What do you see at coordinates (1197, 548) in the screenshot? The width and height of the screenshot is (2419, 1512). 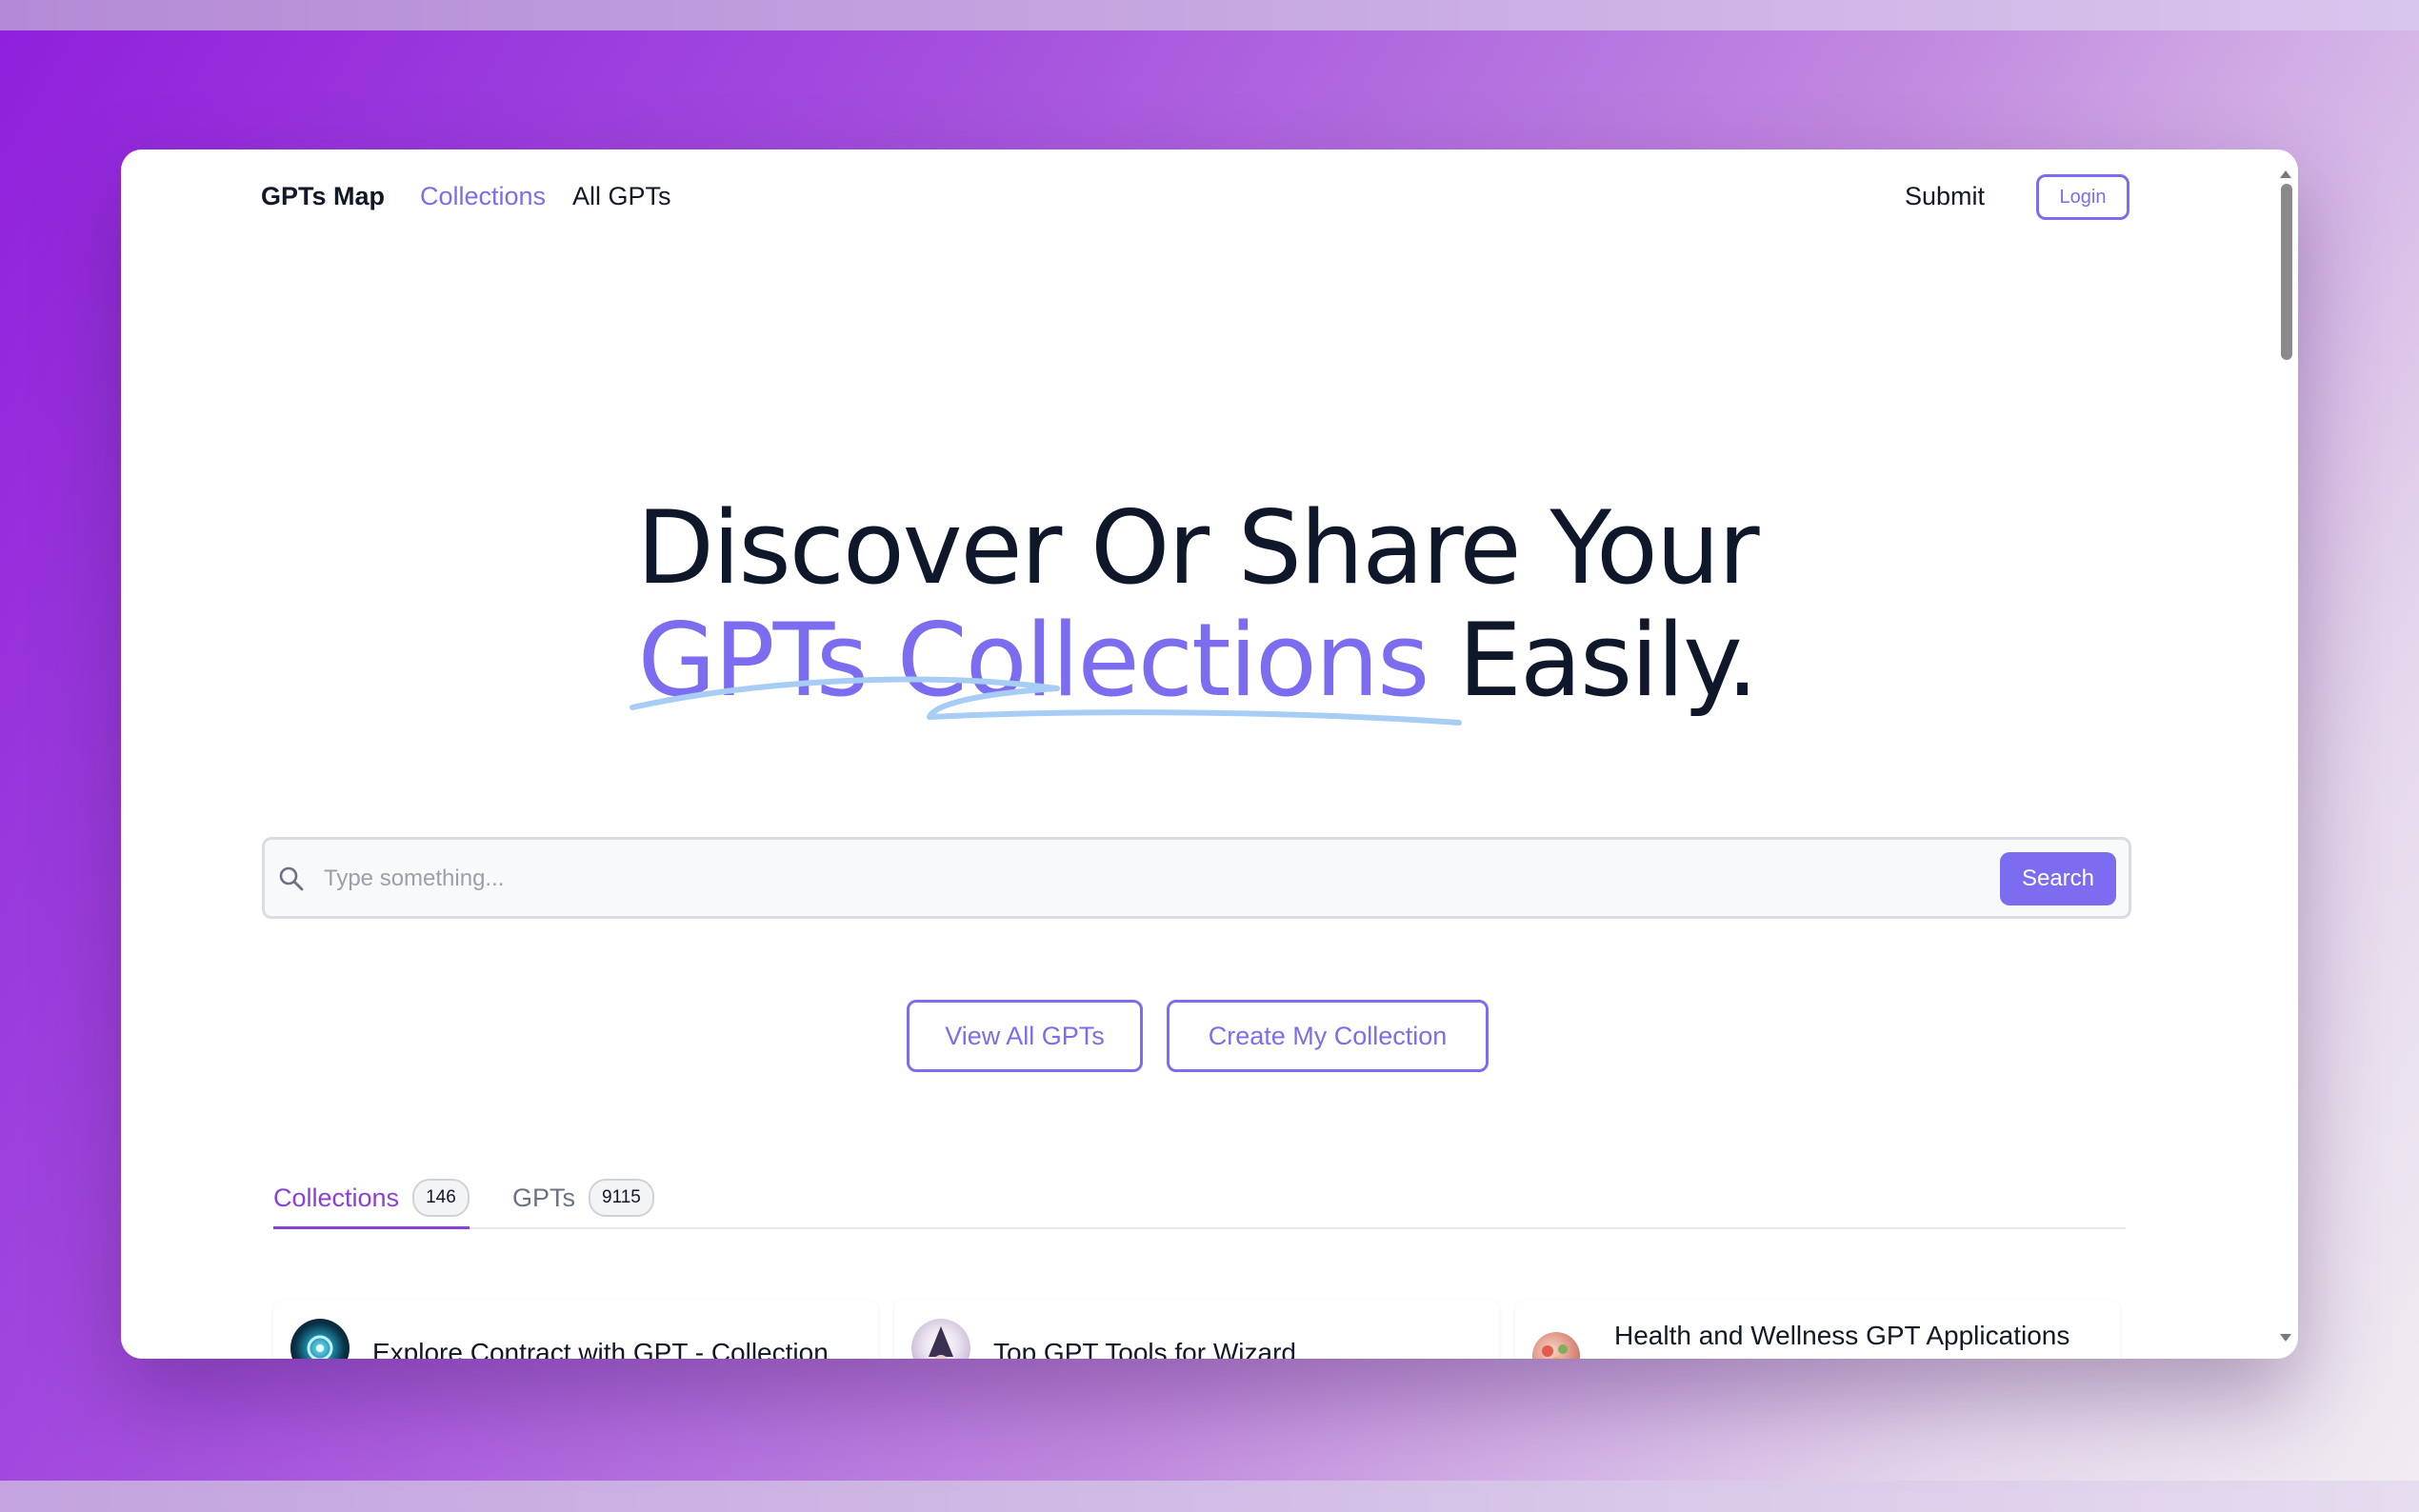 I see `hero-line-1: Discover Or Share Your` at bounding box center [1197, 548].